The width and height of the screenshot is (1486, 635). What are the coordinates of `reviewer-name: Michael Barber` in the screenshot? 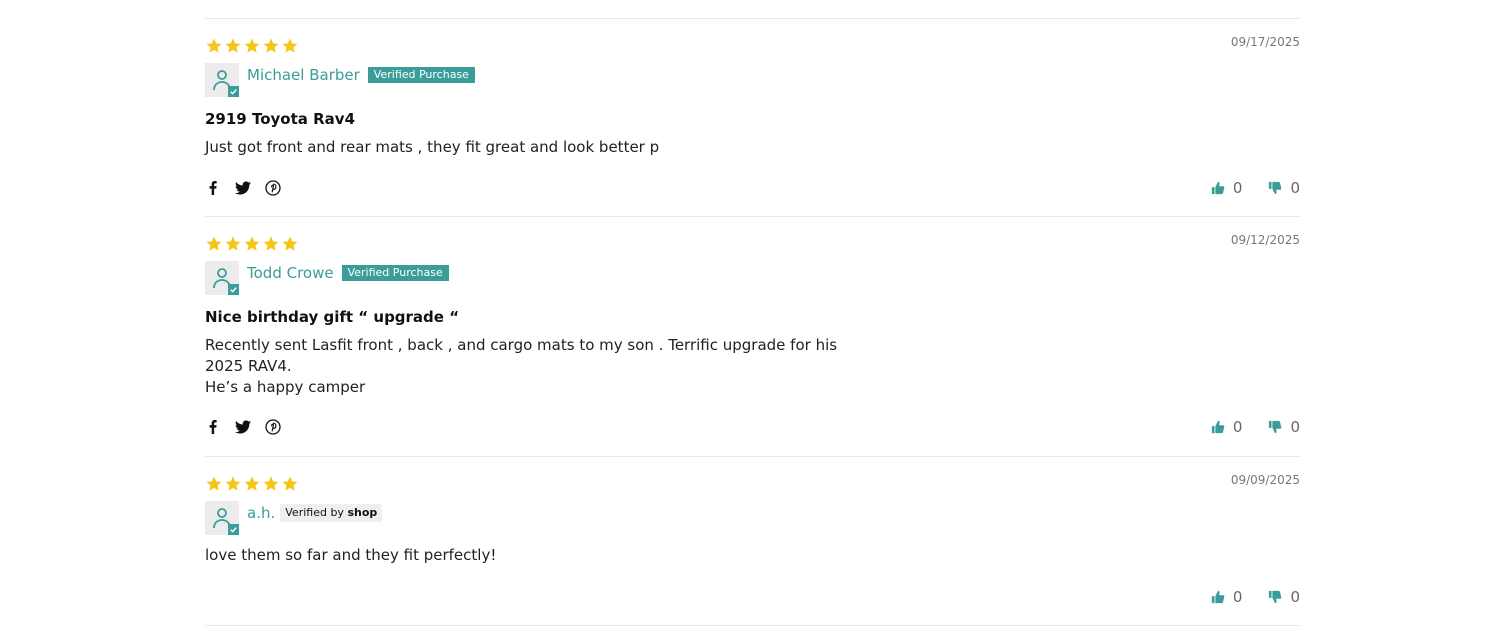 It's located at (303, 75).